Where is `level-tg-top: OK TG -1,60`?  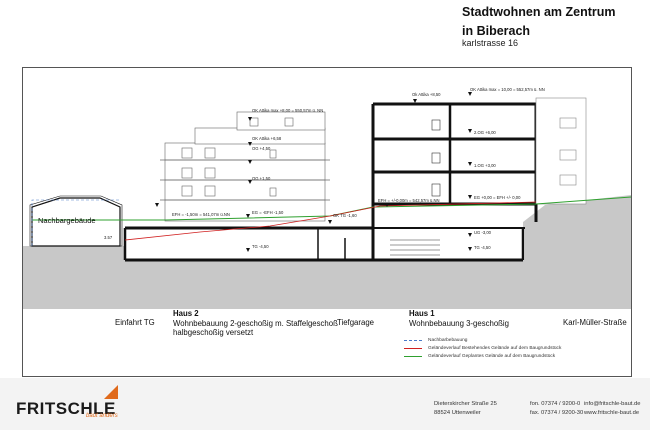 level-tg-top: OK TG -1,60 is located at coordinates (345, 215).